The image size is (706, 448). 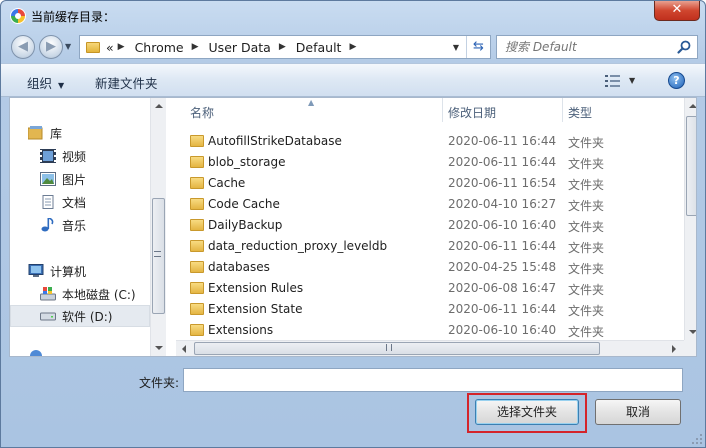 What do you see at coordinates (68, 271) in the screenshot?
I see `sidebar-group-label: 计算机` at bounding box center [68, 271].